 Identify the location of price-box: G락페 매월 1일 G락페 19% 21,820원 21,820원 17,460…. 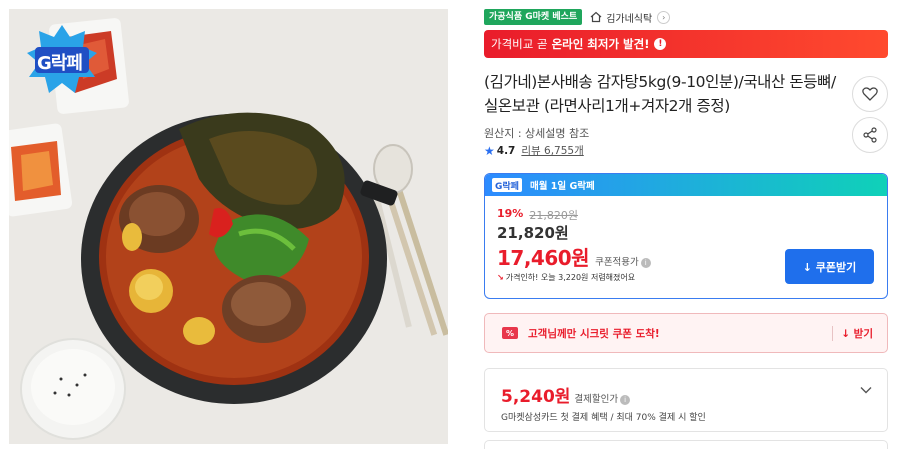
(686, 236).